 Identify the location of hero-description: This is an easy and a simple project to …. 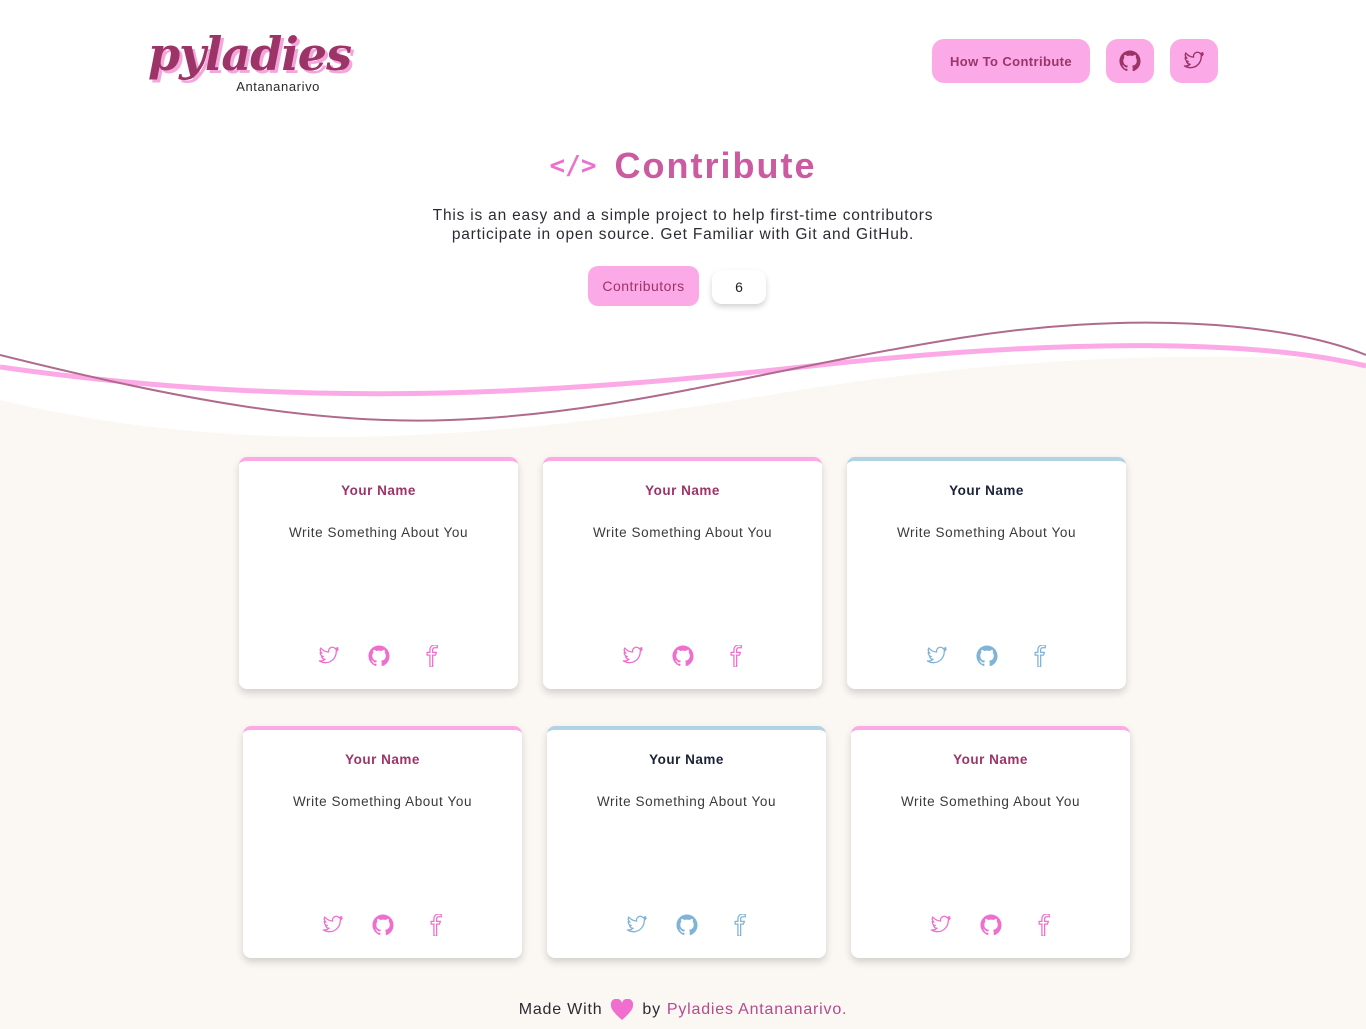
(683, 225).